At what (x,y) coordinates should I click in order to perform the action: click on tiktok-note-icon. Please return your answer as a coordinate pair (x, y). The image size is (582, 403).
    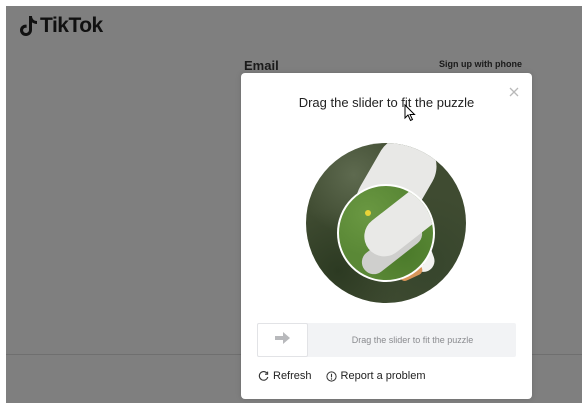
    Looking at the image, I should click on (28, 26).